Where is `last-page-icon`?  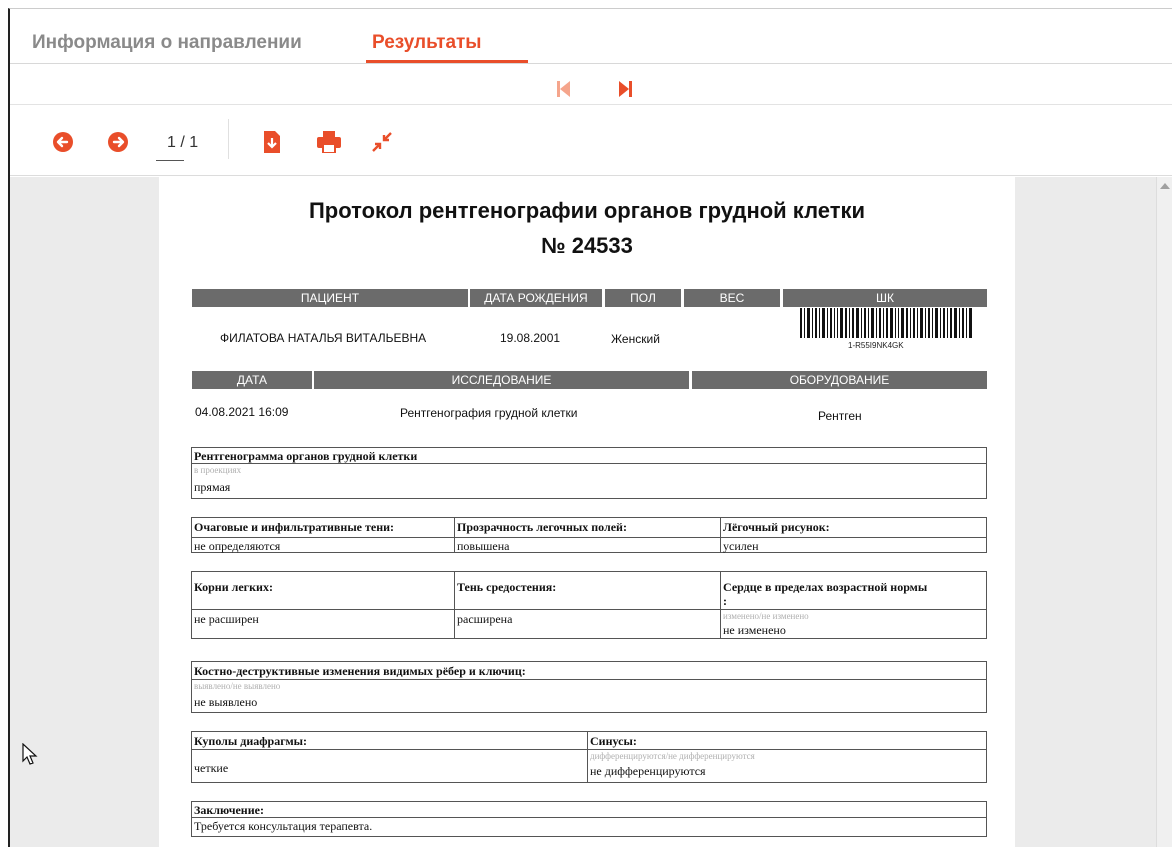
last-page-icon is located at coordinates (626, 91).